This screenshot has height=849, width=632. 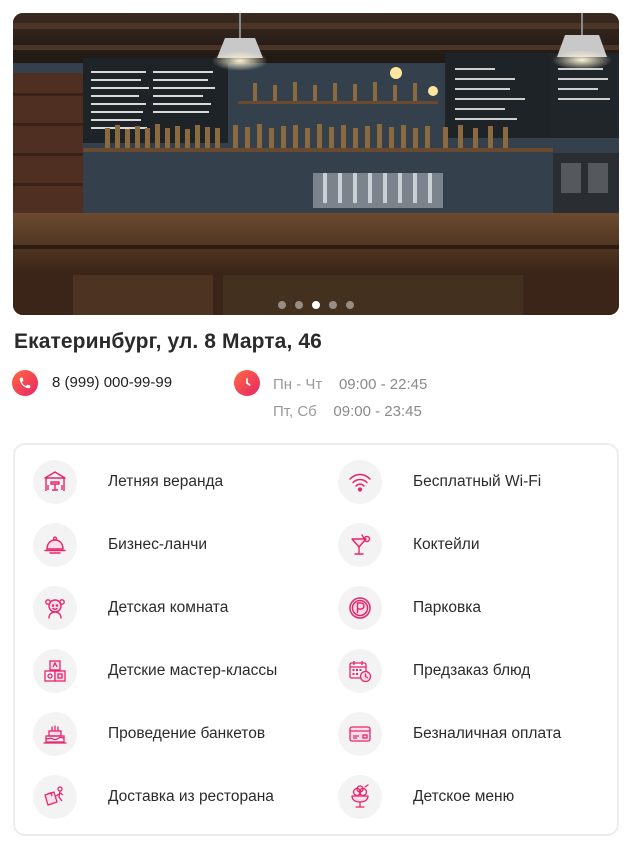 What do you see at coordinates (168, 341) in the screenshot?
I see `restaurant-address: Екатеринбург, ул. 8 Марта, 46` at bounding box center [168, 341].